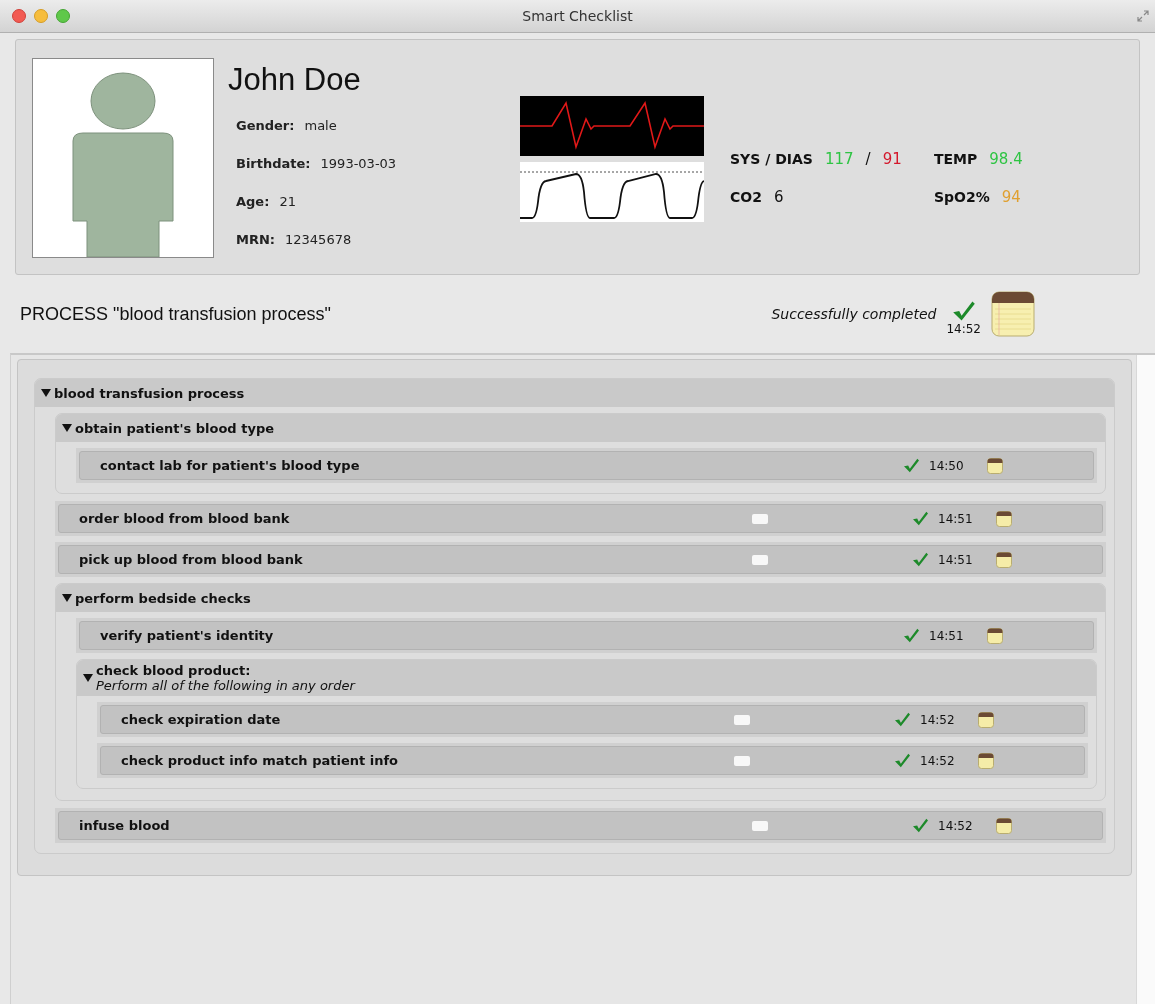 Image resolution: width=1155 pixels, height=1004 pixels. I want to click on patient-name: John Doe, so click(295, 80).